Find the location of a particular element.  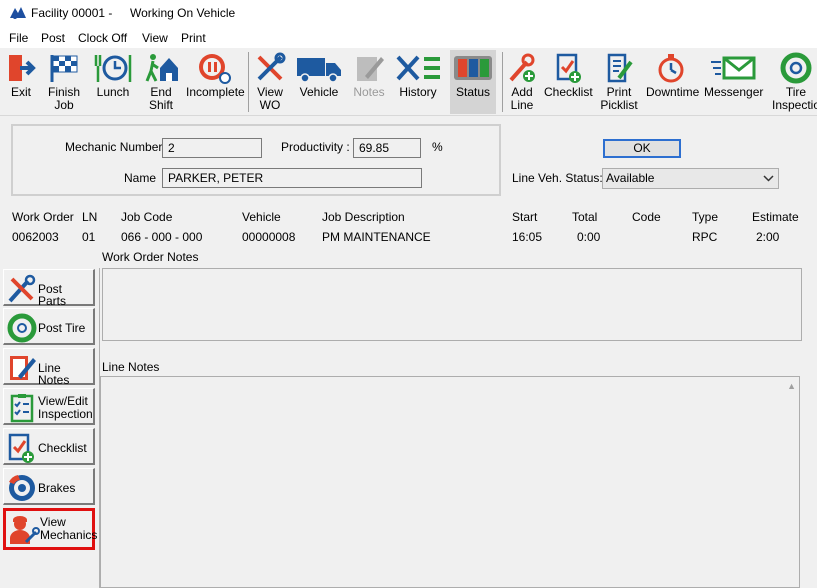

cell-work-order: 0062003 is located at coordinates (35, 237).